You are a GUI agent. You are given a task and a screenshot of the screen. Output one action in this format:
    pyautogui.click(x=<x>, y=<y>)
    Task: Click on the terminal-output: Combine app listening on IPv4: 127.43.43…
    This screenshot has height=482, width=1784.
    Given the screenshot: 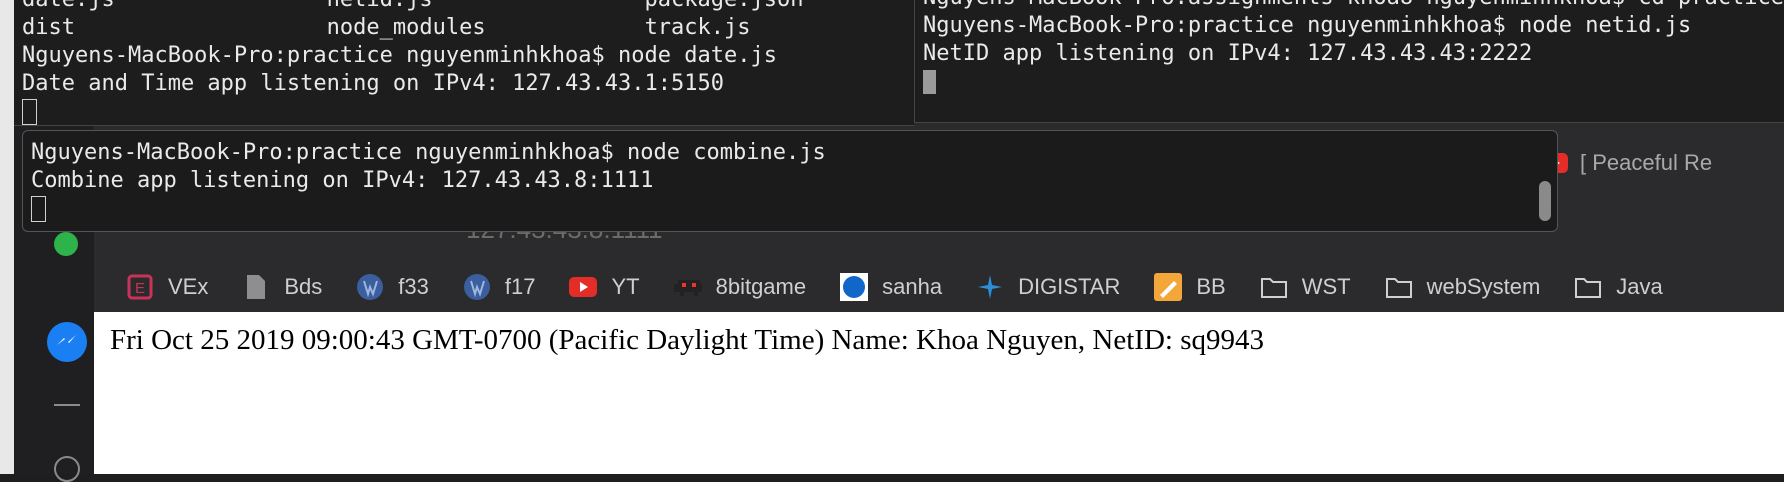 What is the action you would take?
    pyautogui.click(x=342, y=180)
    